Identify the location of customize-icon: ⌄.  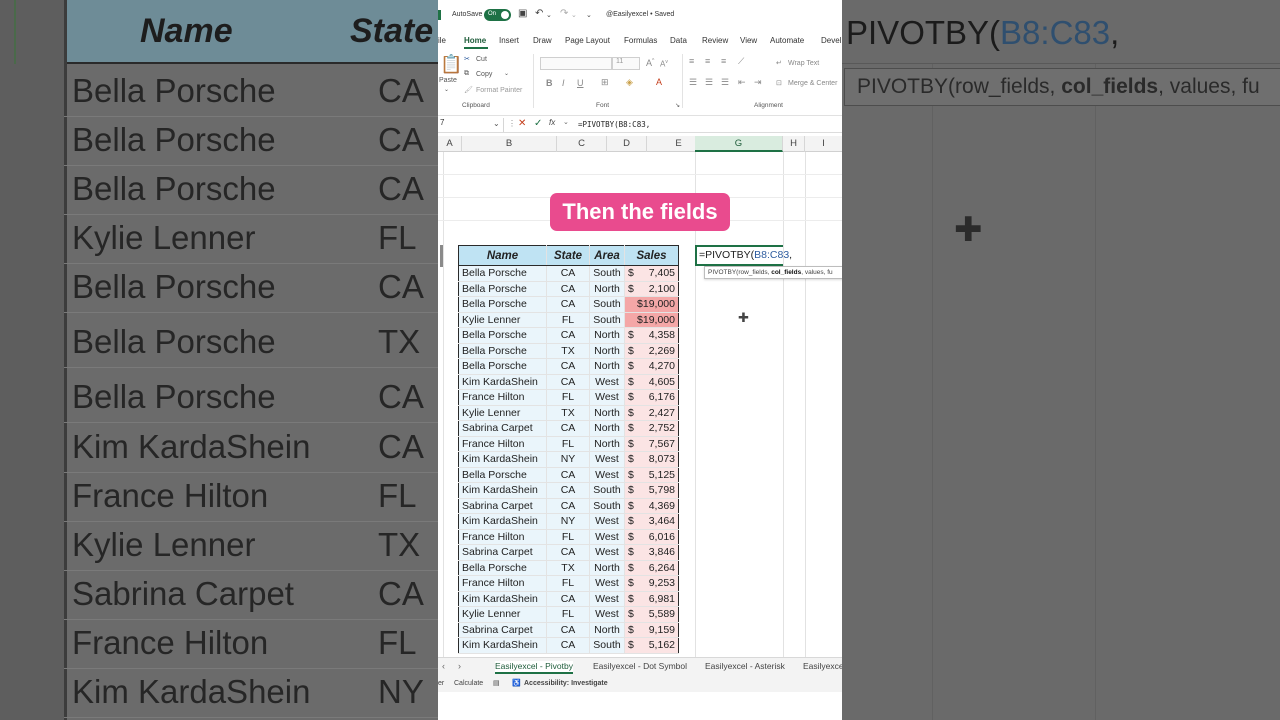
(589, 15).